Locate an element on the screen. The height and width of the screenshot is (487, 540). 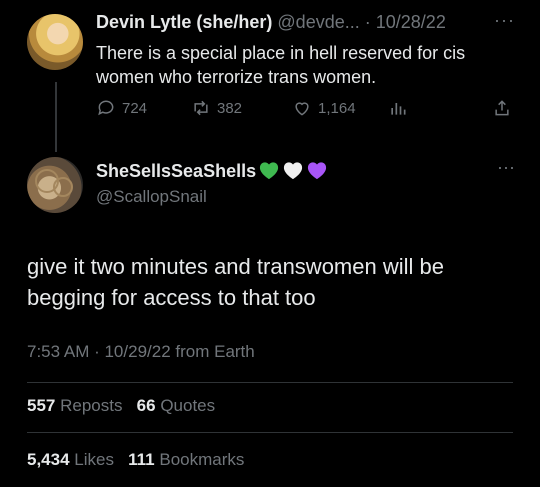
reply-button: 724 is located at coordinates (121, 108).